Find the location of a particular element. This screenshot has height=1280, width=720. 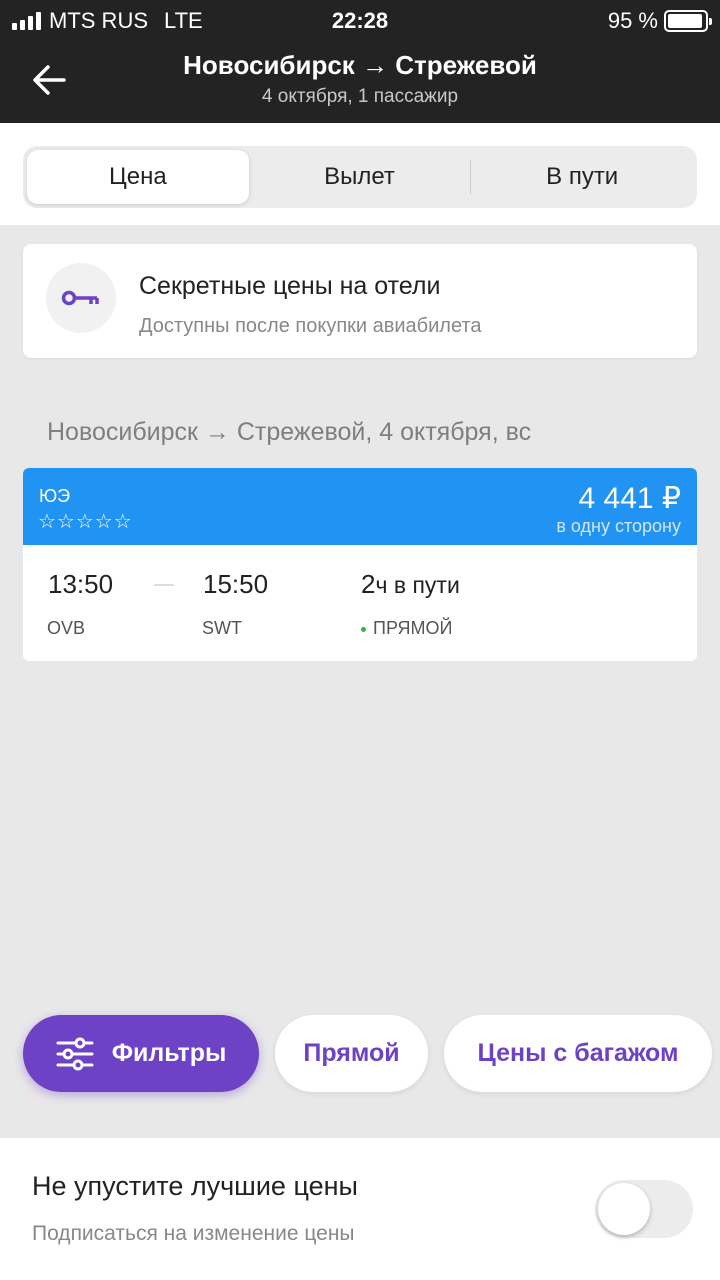

depart-time: 13:50 is located at coordinates (81, 584).